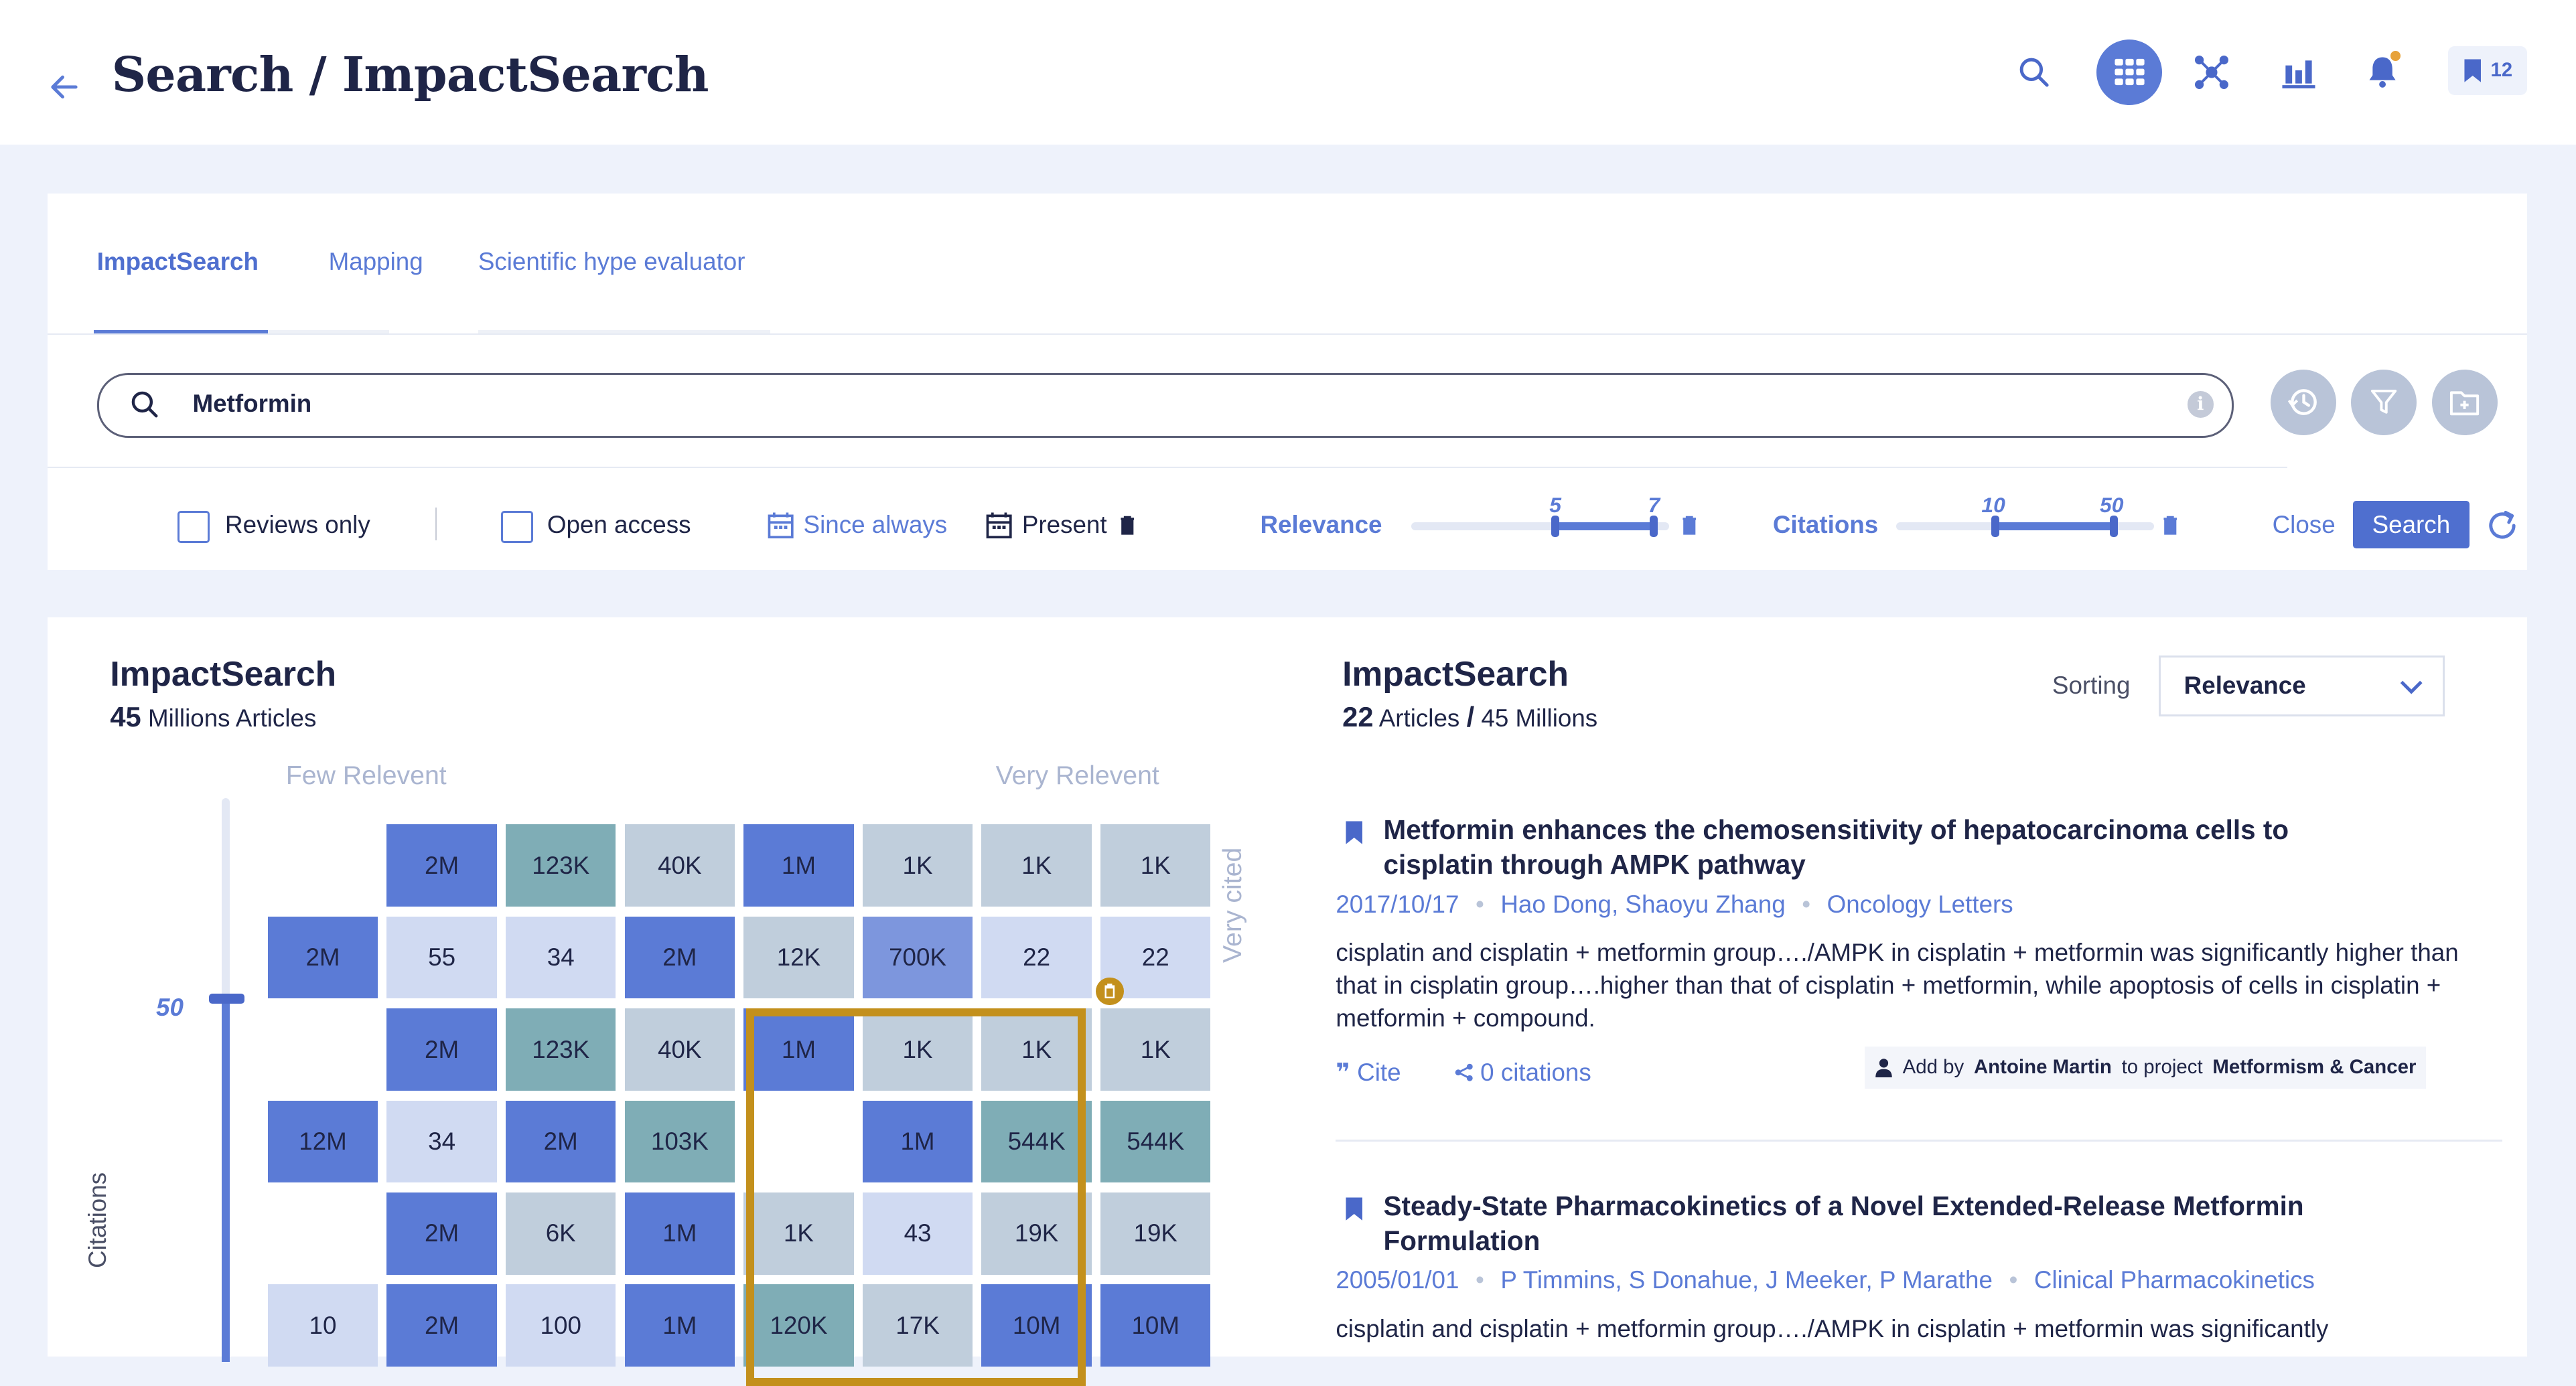 The height and width of the screenshot is (1386, 2576). What do you see at coordinates (2299, 72) in the screenshot?
I see `bar-chart-icon` at bounding box center [2299, 72].